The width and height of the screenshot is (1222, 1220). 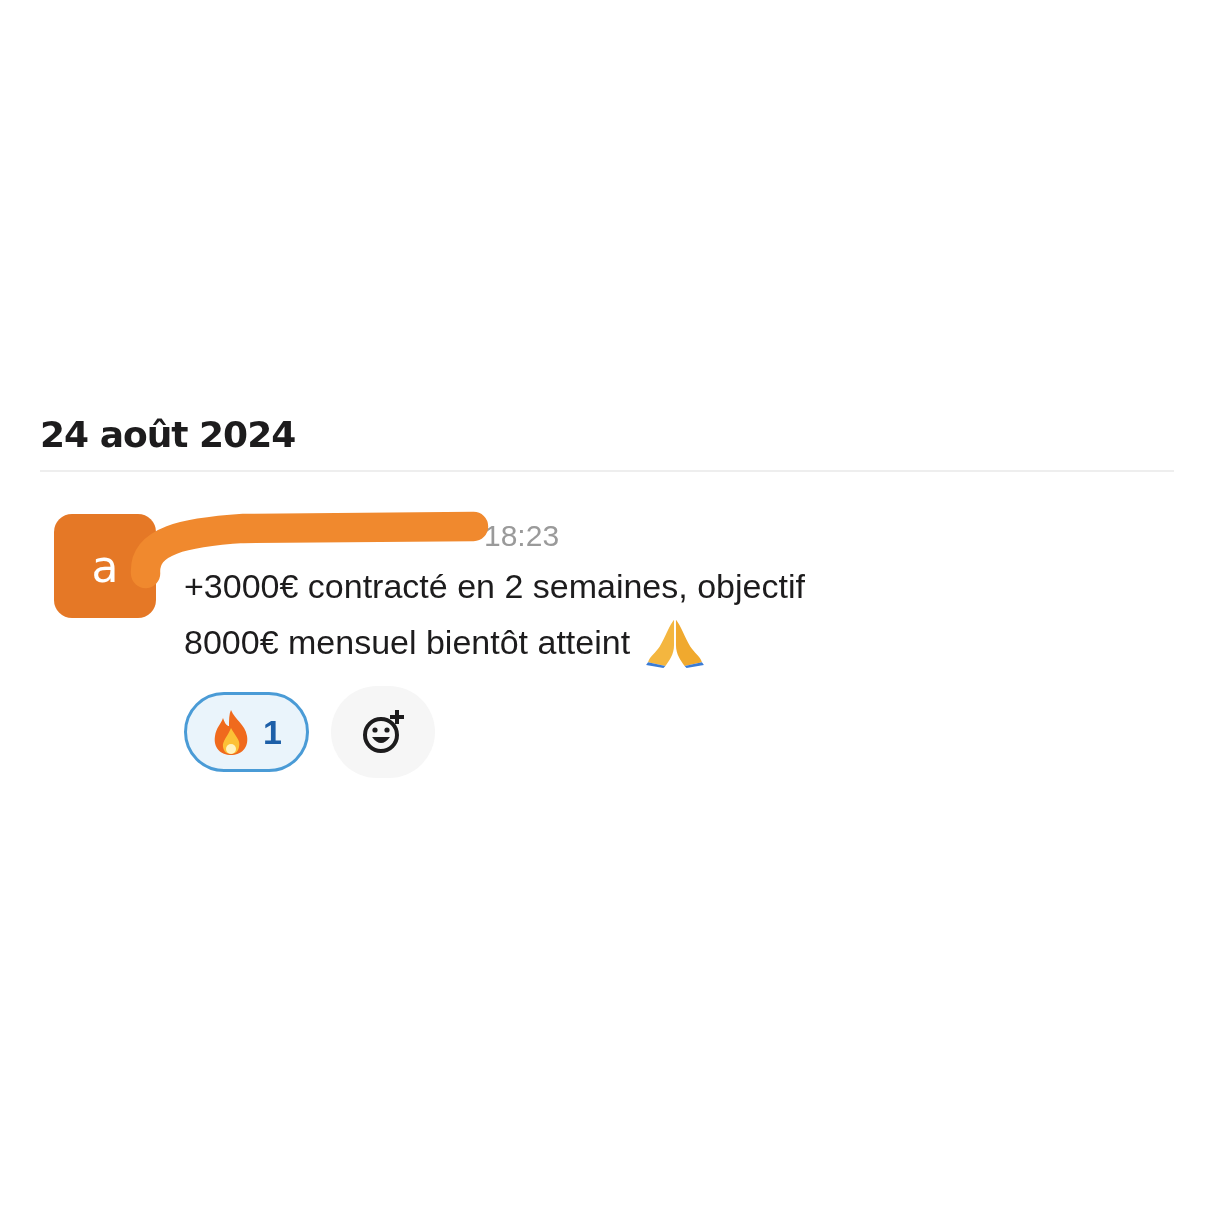 What do you see at coordinates (168, 435) in the screenshot?
I see `date-heading: 24 août 2024` at bounding box center [168, 435].